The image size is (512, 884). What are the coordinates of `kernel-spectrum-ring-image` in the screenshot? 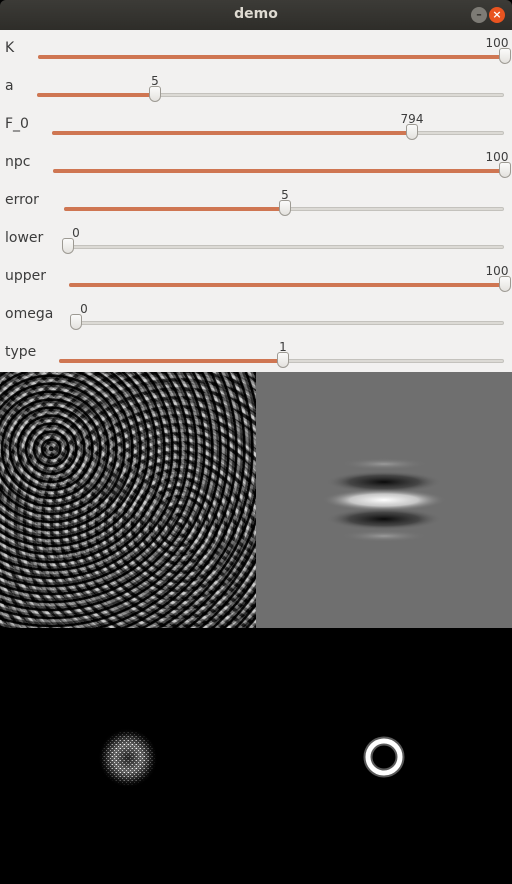 It's located at (384, 756).